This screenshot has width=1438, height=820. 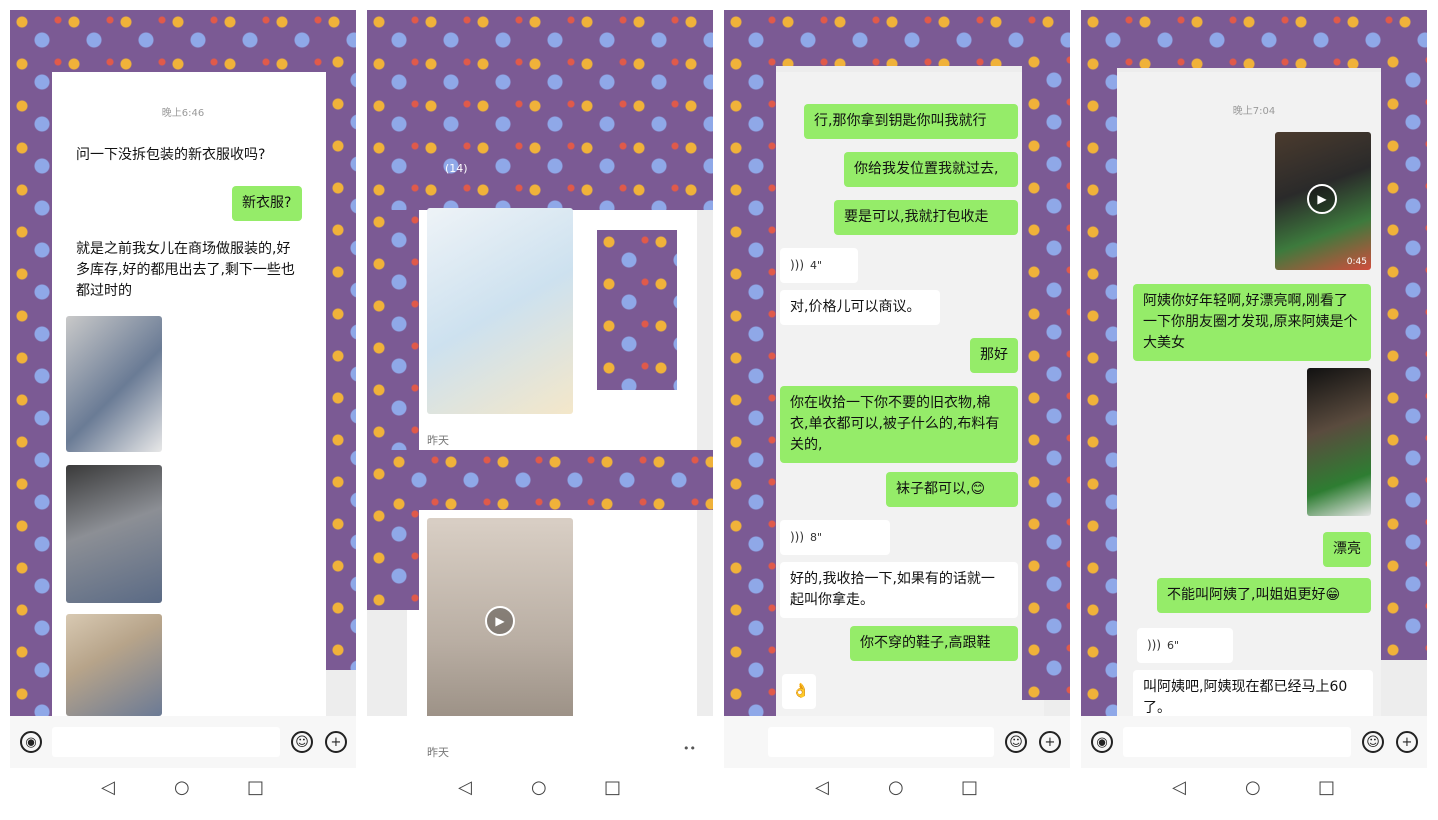 What do you see at coordinates (799, 691) in the screenshot?
I see `emoji-message: 👌` at bounding box center [799, 691].